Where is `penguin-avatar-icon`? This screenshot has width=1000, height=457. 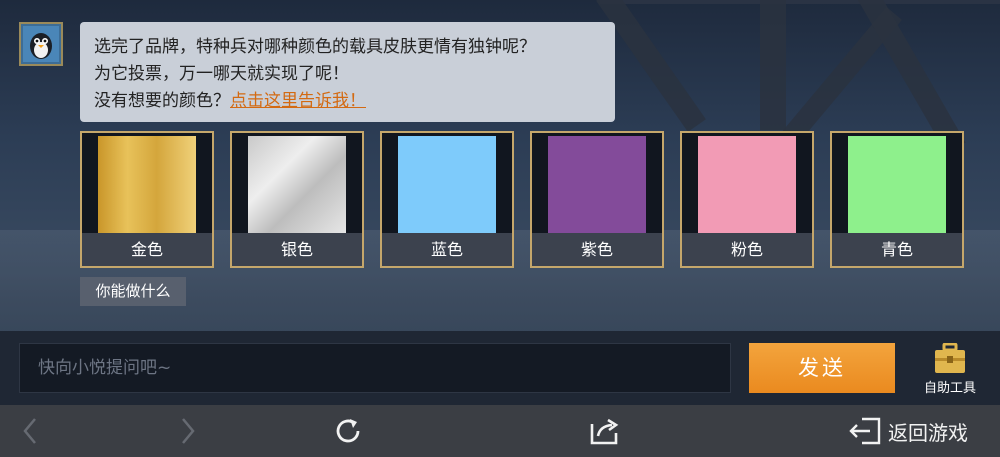
penguin-avatar-icon is located at coordinates (41, 44).